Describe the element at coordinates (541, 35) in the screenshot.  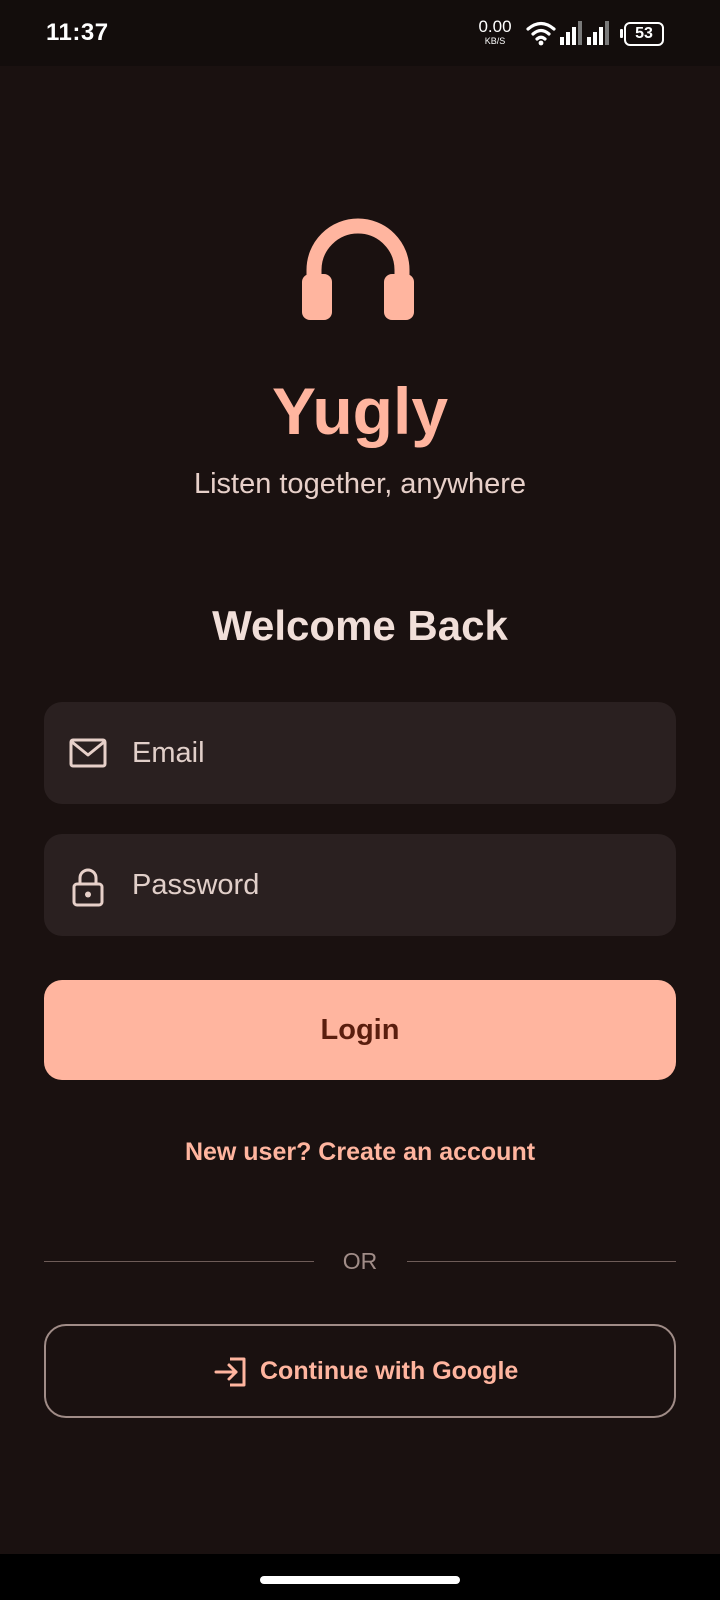
I see `wifi-icon` at that location.